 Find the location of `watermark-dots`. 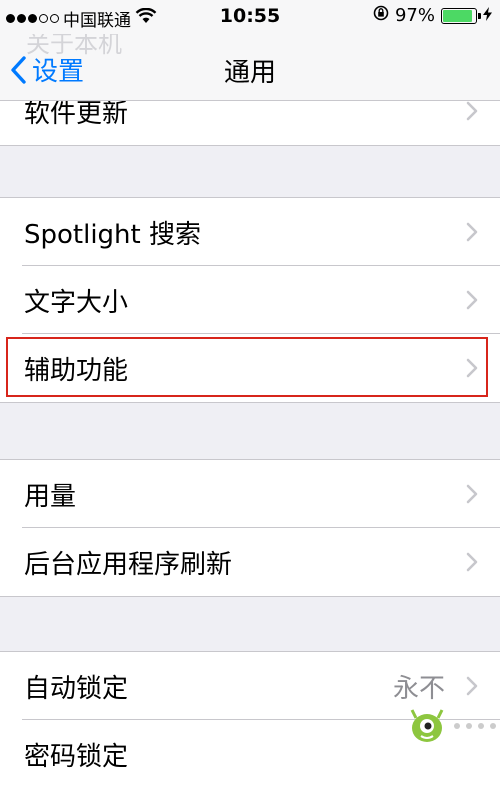

watermark-dots is located at coordinates (475, 726).